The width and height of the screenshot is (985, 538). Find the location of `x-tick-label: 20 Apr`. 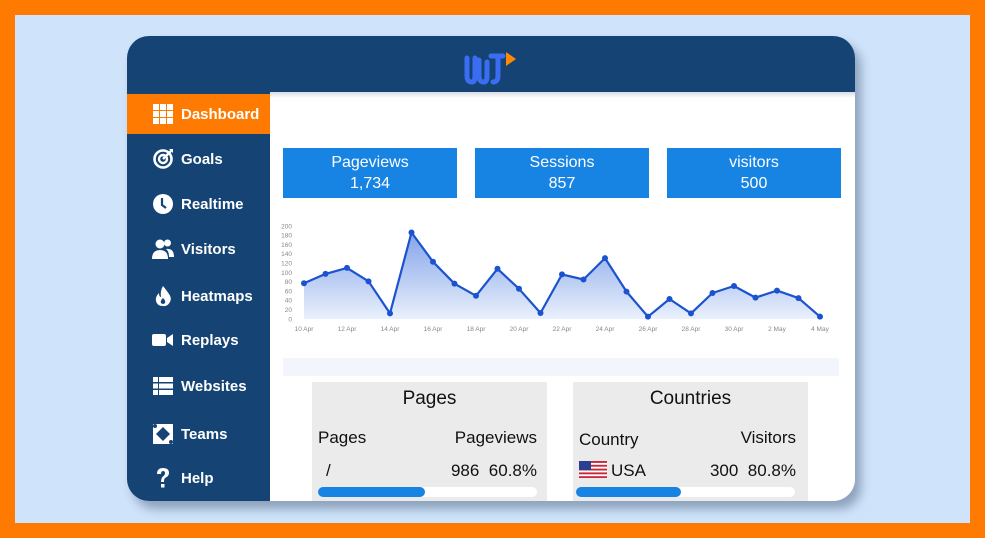

x-tick-label: 20 Apr is located at coordinates (520, 329).